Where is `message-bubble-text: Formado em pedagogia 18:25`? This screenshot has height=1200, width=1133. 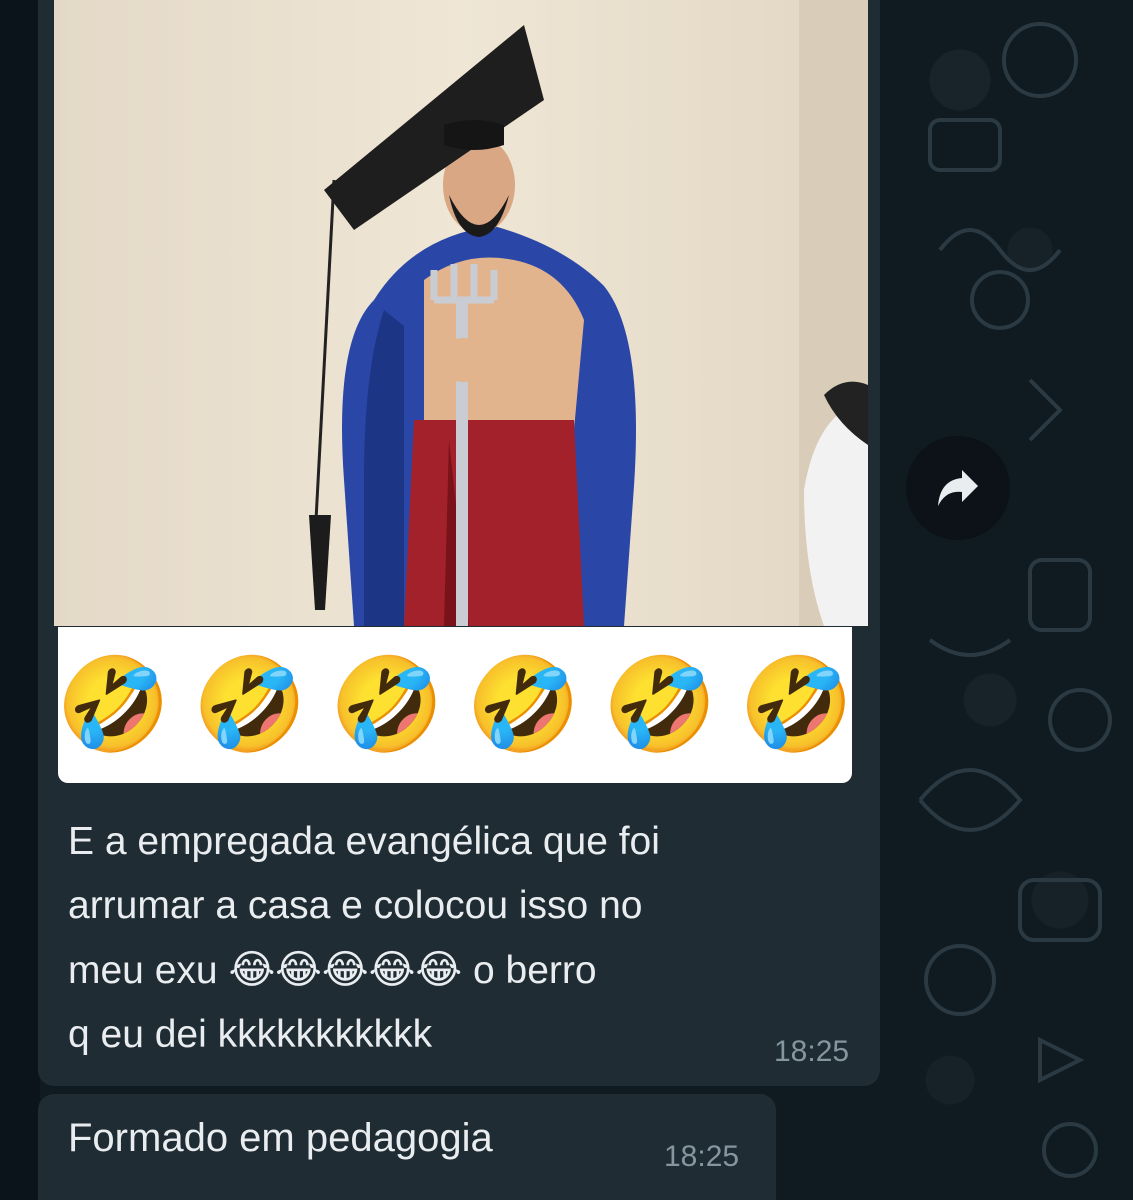 message-bubble-text: Formado em pedagogia 18:25 is located at coordinates (407, 1147).